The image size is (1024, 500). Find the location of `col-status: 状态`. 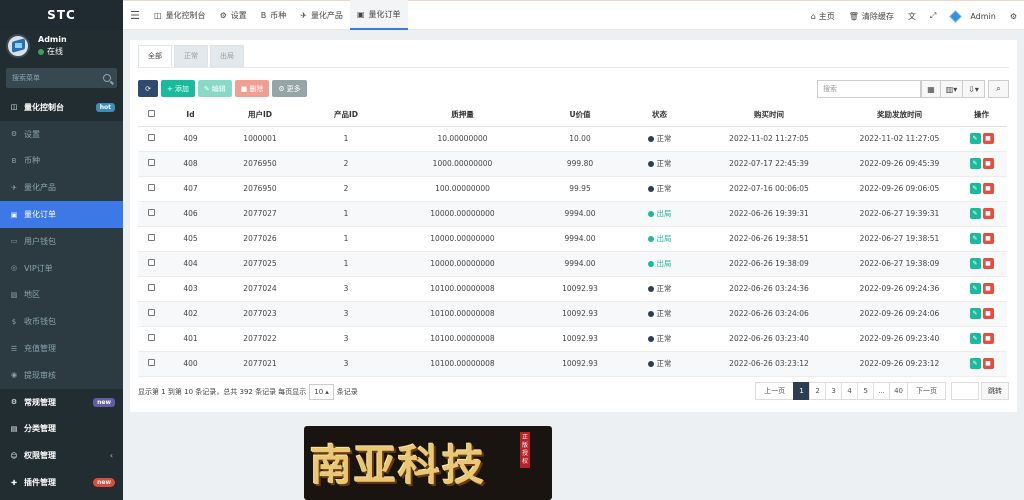

col-status: 状态 is located at coordinates (659, 115).